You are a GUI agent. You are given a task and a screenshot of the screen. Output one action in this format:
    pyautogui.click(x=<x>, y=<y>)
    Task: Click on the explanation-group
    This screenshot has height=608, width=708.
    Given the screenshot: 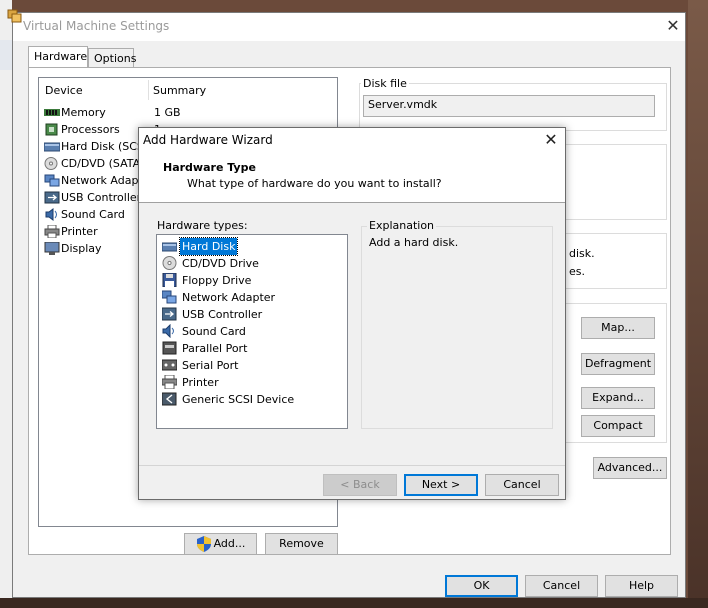 What is the action you would take?
    pyautogui.click(x=457, y=327)
    